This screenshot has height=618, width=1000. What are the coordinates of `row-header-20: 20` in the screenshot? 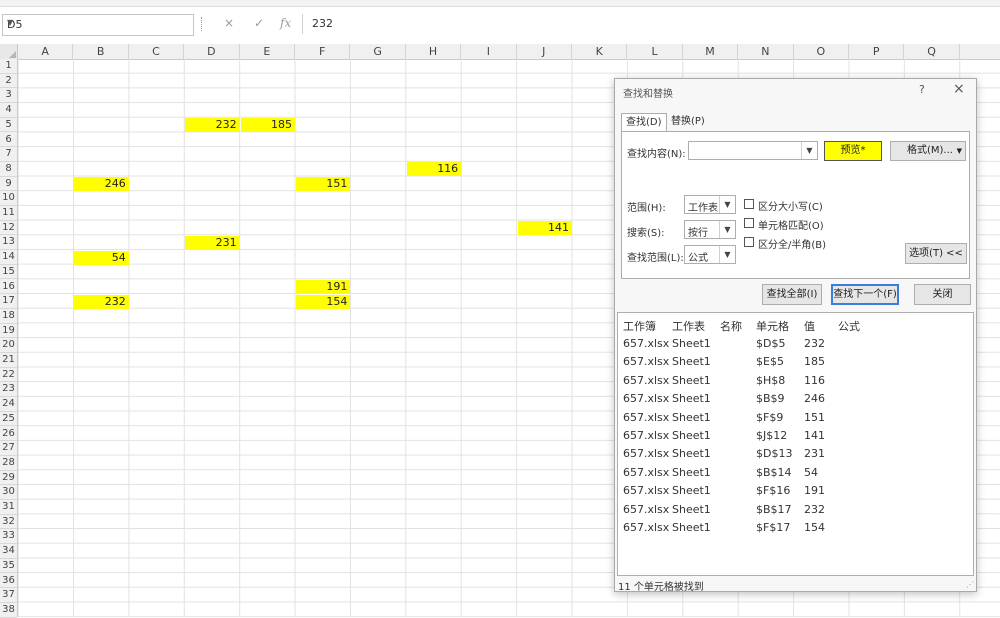 It's located at (8, 345).